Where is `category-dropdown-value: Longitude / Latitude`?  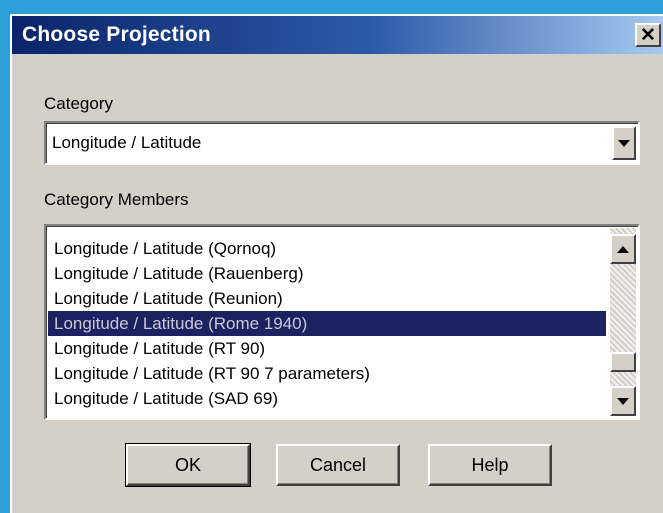
category-dropdown-value: Longitude / Latitude is located at coordinates (127, 142).